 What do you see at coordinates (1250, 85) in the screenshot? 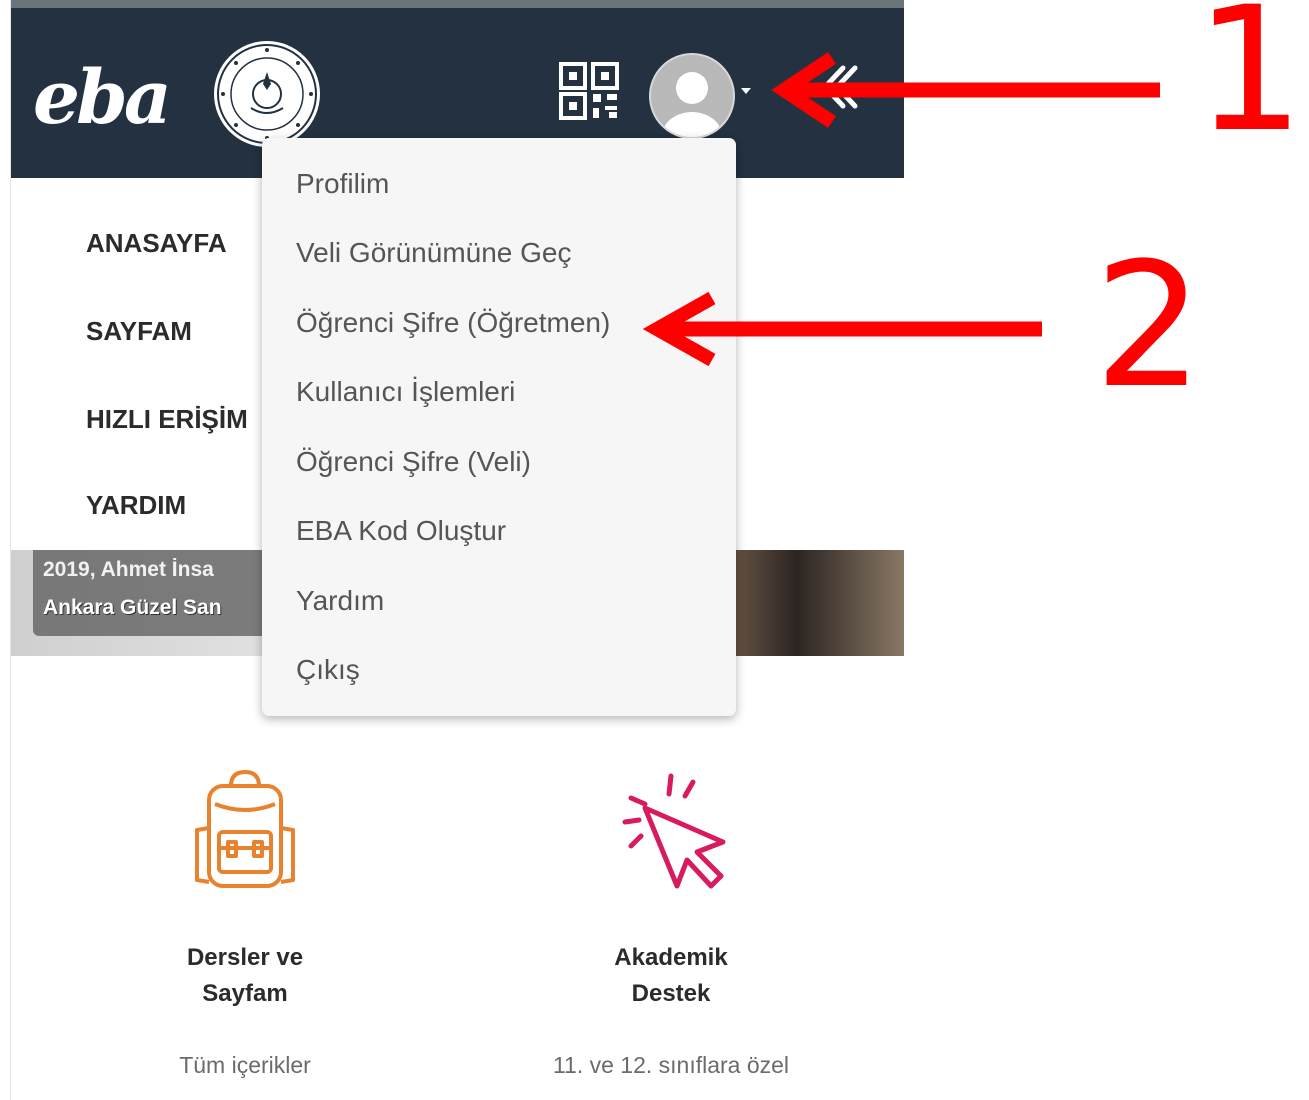
I see `annotation-marker-1: 1` at bounding box center [1250, 85].